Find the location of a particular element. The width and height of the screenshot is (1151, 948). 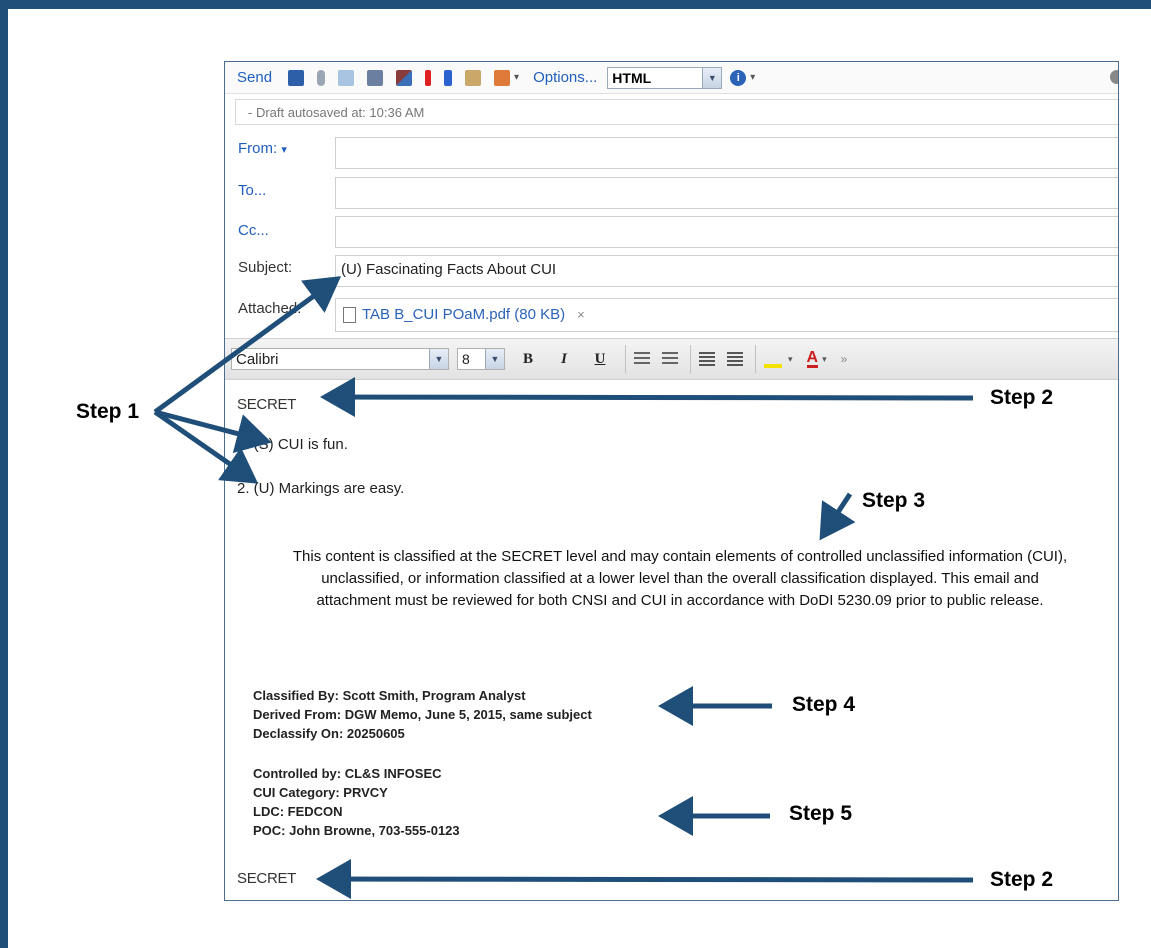

address-book-icon is located at coordinates (375, 77).